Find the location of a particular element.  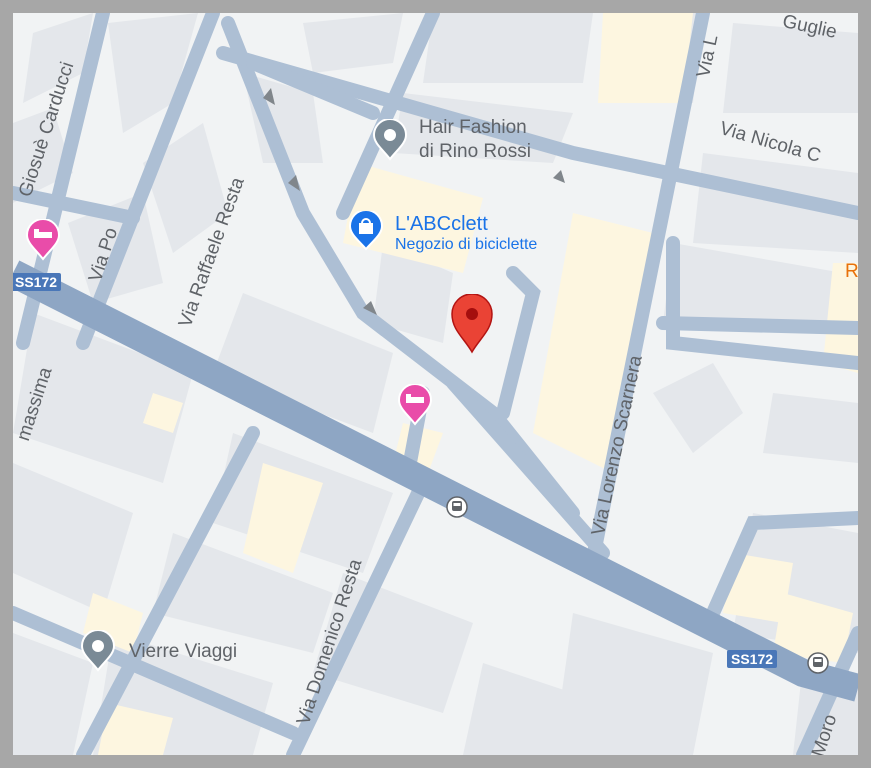

shopping-bag-icon is located at coordinates (366, 231).